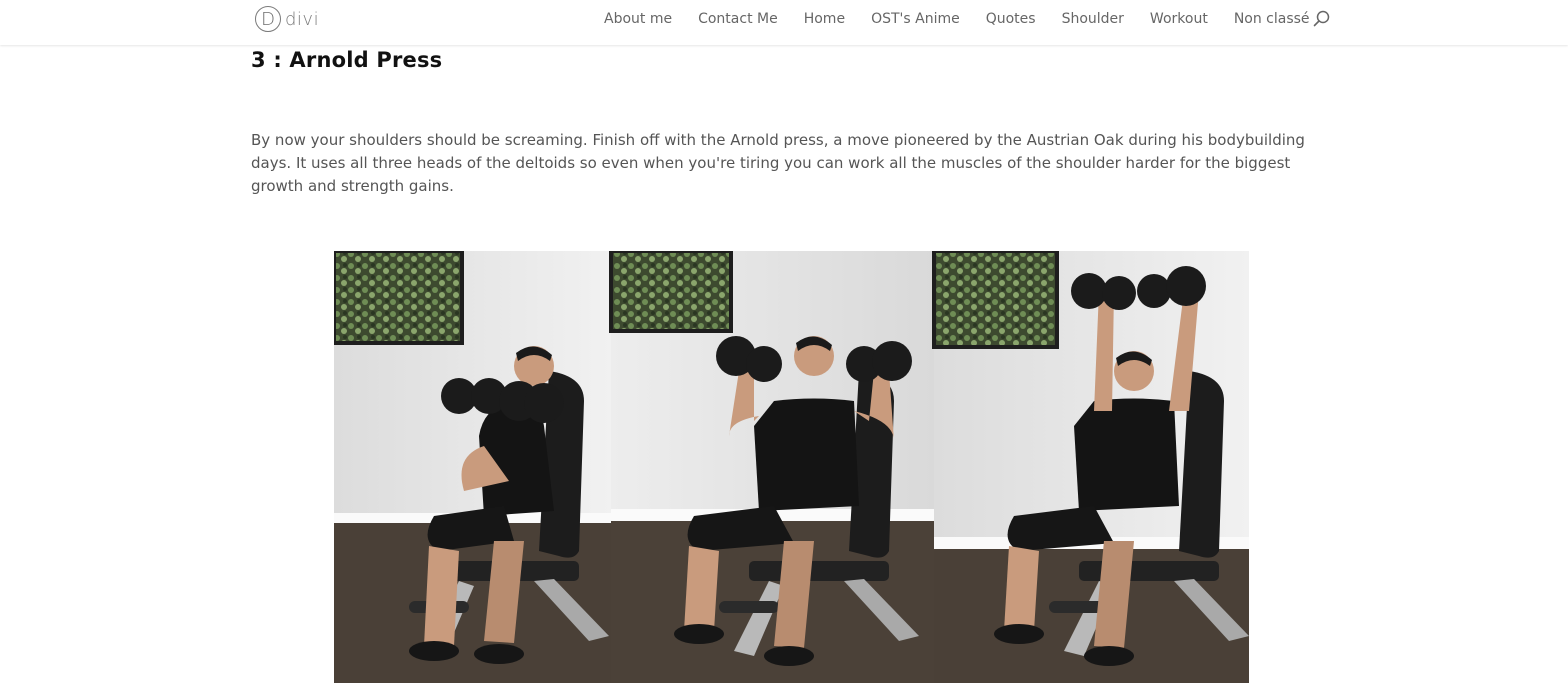  I want to click on nav-item-home: Home, so click(824, 19).